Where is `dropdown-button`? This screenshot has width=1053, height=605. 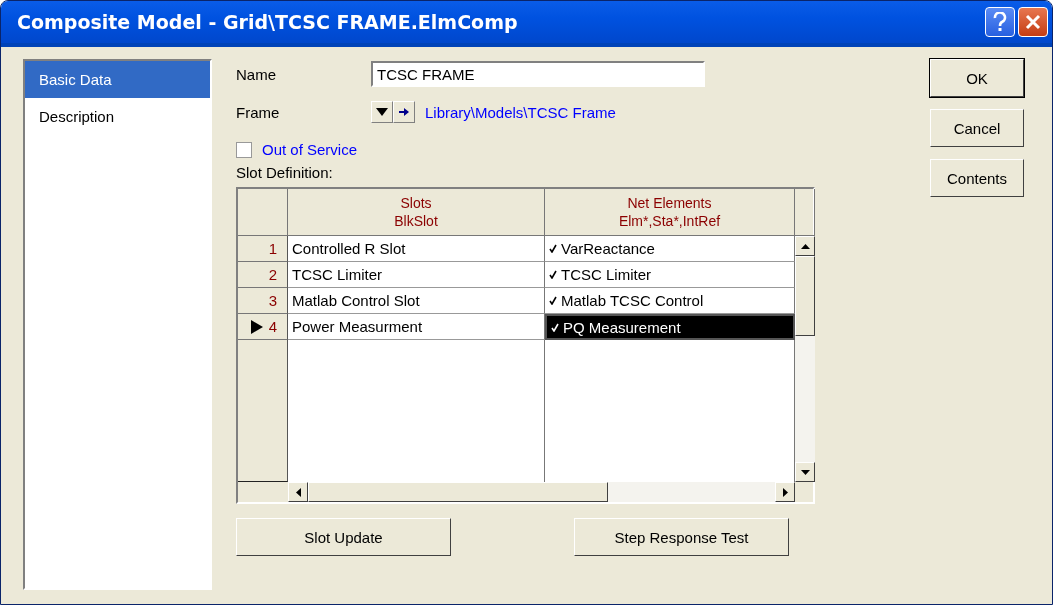 dropdown-button is located at coordinates (382, 112).